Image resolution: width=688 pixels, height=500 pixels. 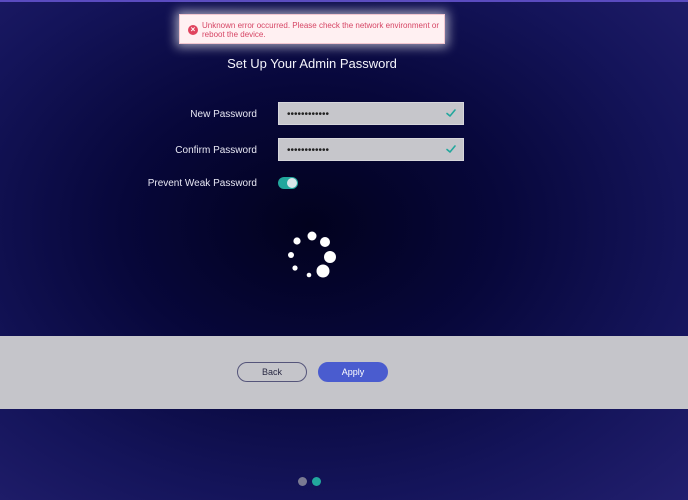 What do you see at coordinates (223, 114) in the screenshot?
I see `new-password-label: New Password` at bounding box center [223, 114].